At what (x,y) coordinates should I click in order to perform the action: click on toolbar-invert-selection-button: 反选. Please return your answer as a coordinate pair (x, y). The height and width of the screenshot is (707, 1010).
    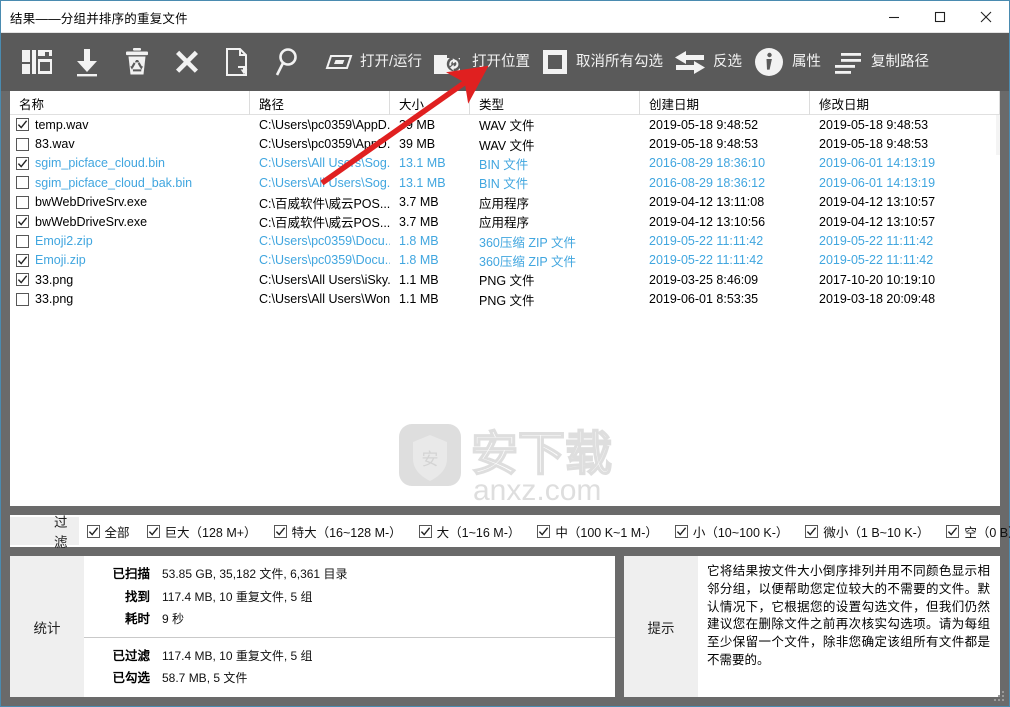
    Looking at the image, I should click on (706, 62).